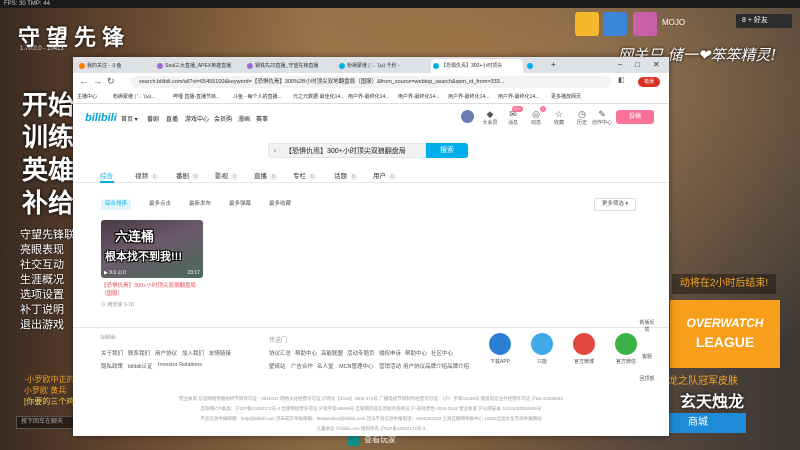 This screenshot has width=800, height=450. What do you see at coordinates (48, 105) in the screenshot?
I see `menu-play: 开始` at bounding box center [48, 105].